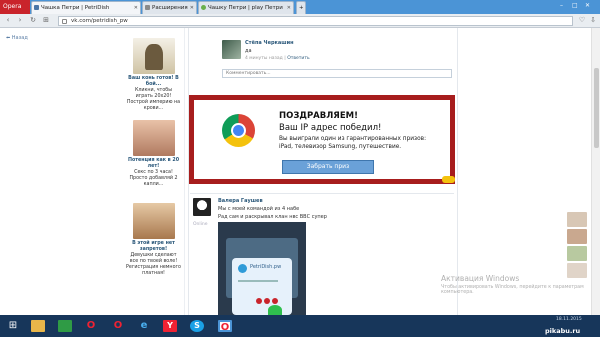 The height and width of the screenshot is (337, 600). I want to click on popup-heading: ПОЗДРАВЛЯЕМ!, so click(318, 116).